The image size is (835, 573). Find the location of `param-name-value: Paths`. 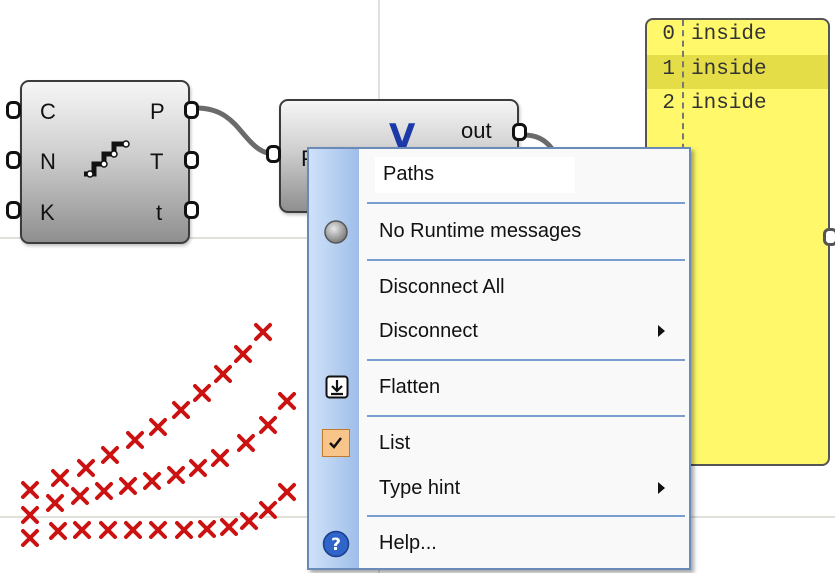

param-name-value: Paths is located at coordinates (409, 174).